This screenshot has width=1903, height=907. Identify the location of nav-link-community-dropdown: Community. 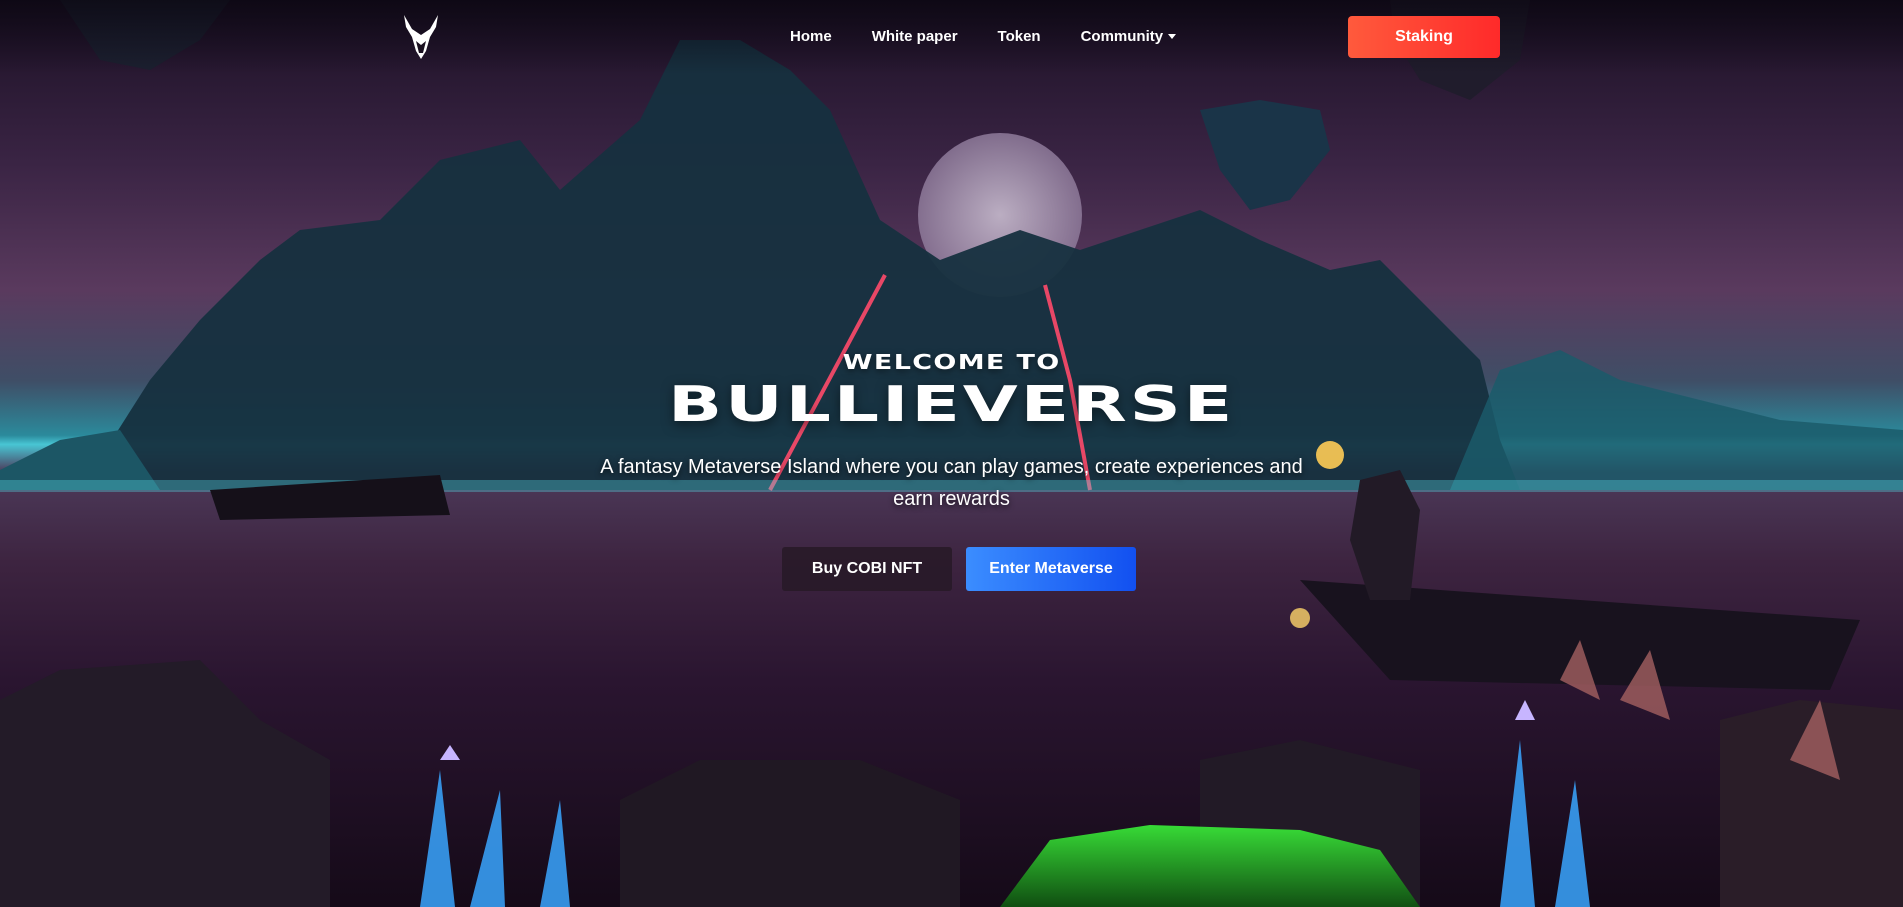
(1129, 36).